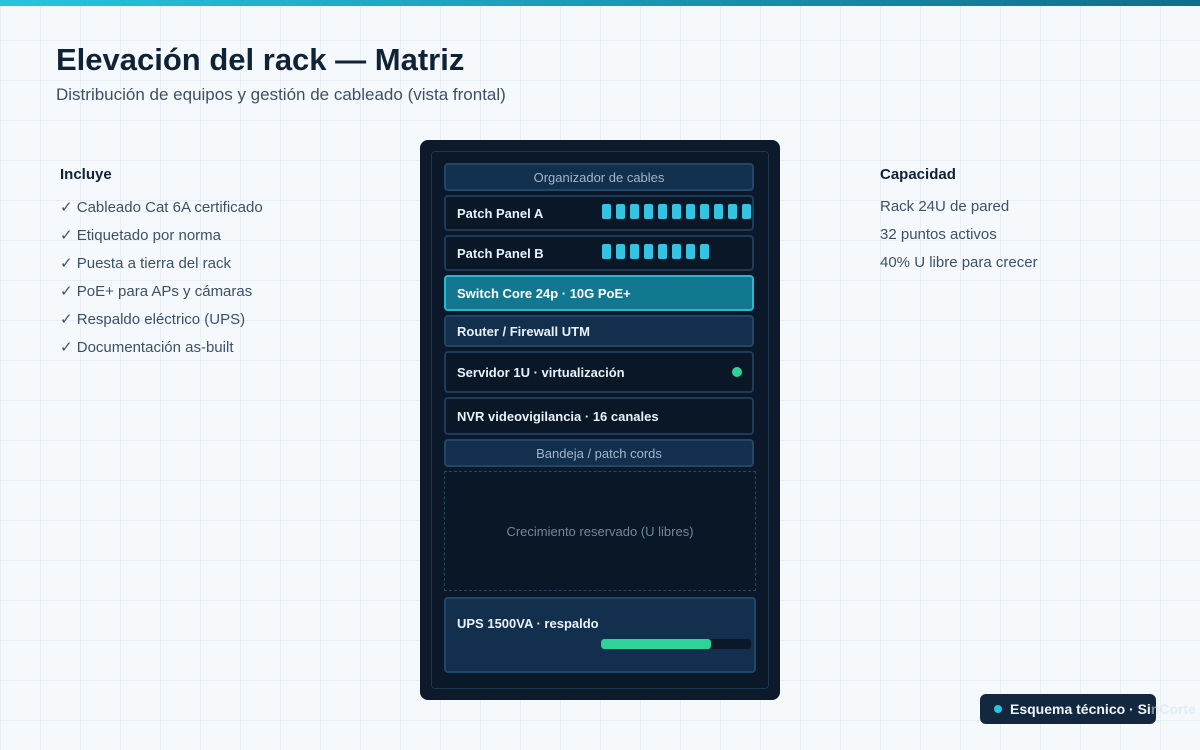 This screenshot has width=1200, height=750. Describe the element at coordinates (541, 372) in the screenshot. I see `server-label: Servidor 1U · virtualización` at that location.